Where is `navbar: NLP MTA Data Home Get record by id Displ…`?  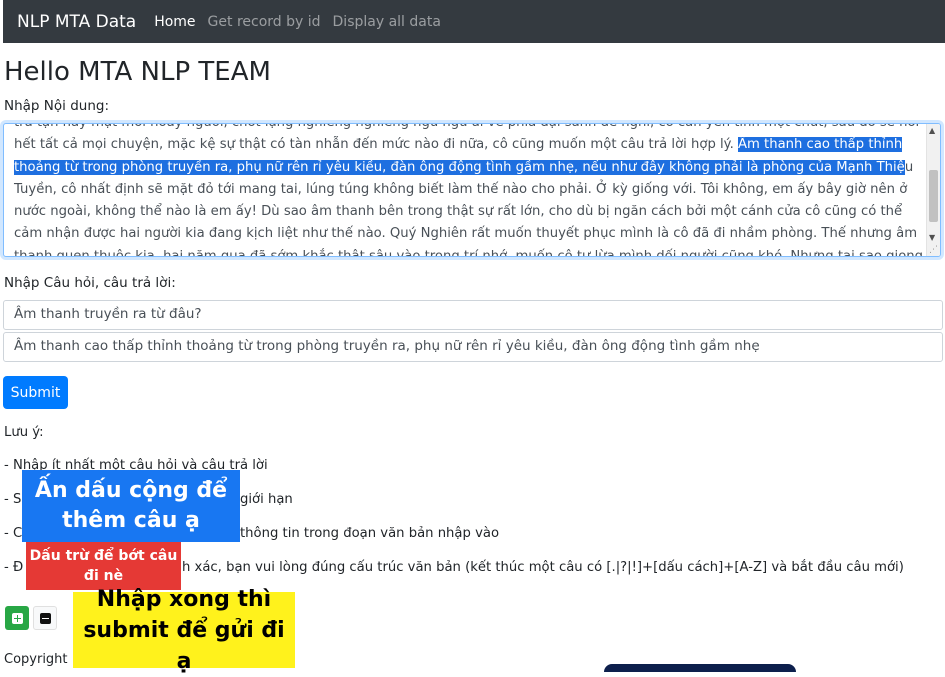
navbar: NLP MTA Data Home Get record by id Displ… is located at coordinates (474, 21).